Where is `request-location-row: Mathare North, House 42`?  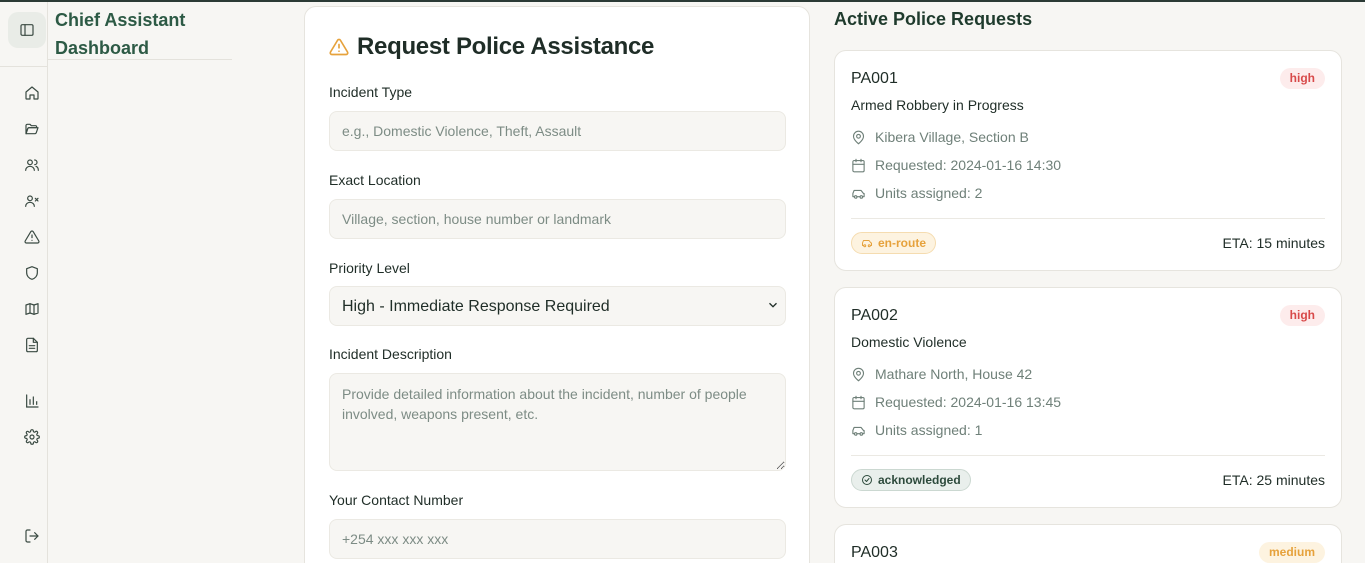
request-location-row: Mathare North, House 42 is located at coordinates (941, 374).